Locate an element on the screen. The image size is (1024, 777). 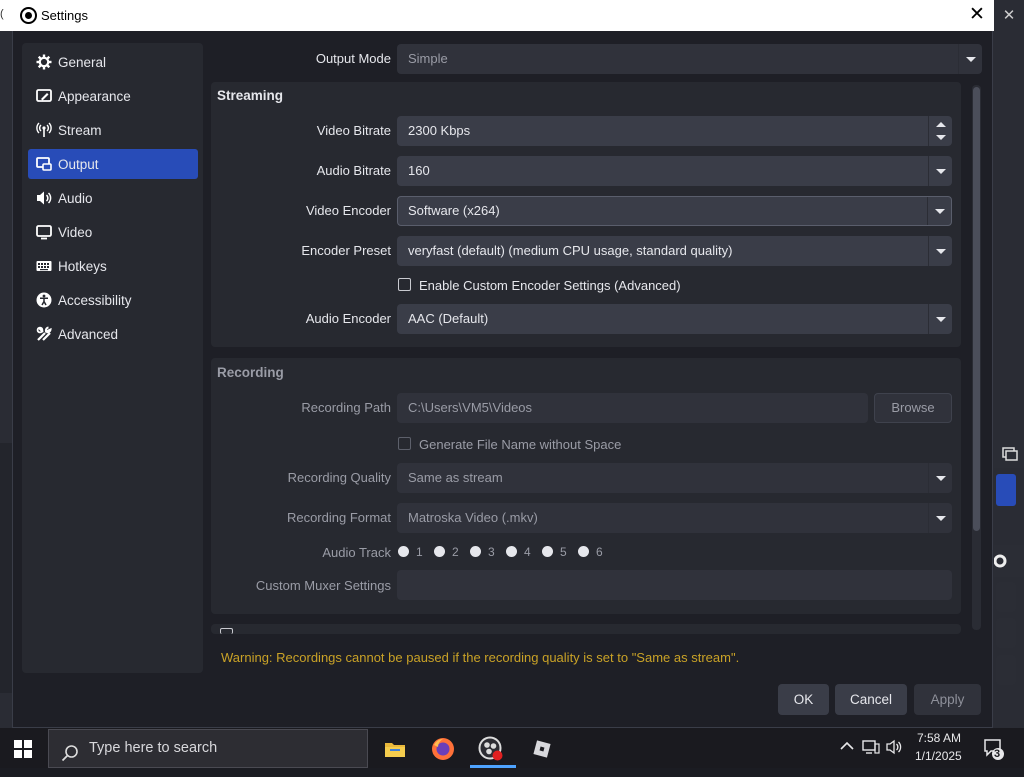
volume-icon is located at coordinates (895, 748).